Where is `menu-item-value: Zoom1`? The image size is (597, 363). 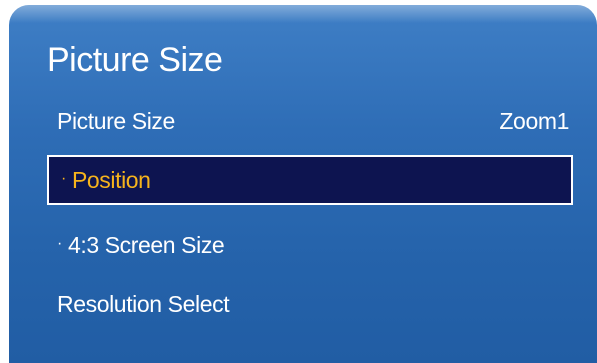 menu-item-value: Zoom1 is located at coordinates (534, 120).